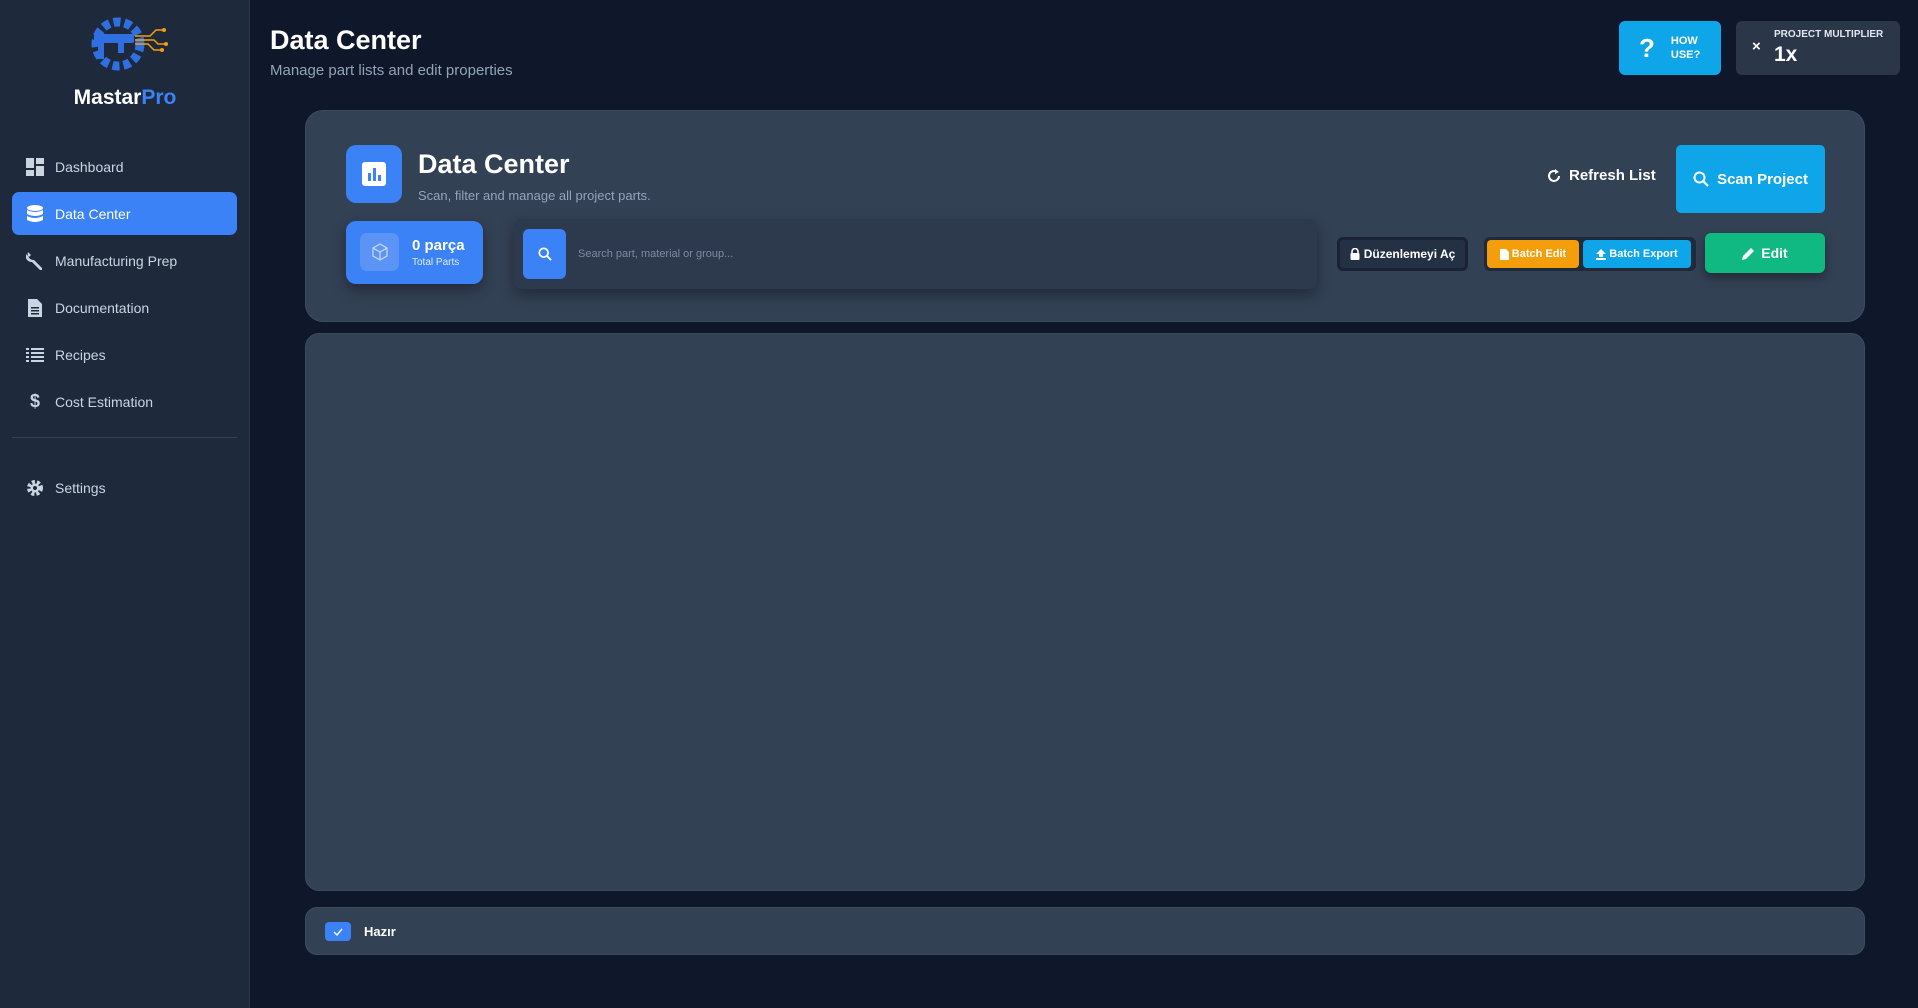  I want to click on brand: MastarPro, so click(125, 60).